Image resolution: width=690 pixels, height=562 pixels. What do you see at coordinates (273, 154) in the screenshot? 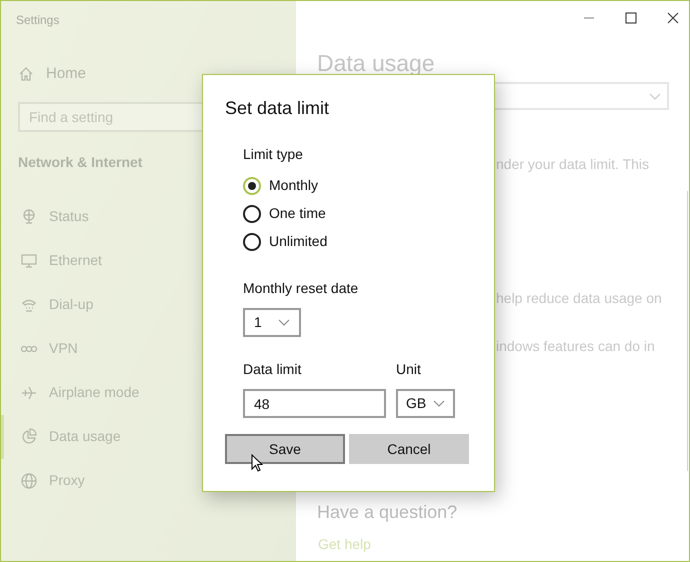
I see `field-label: Limit type` at bounding box center [273, 154].